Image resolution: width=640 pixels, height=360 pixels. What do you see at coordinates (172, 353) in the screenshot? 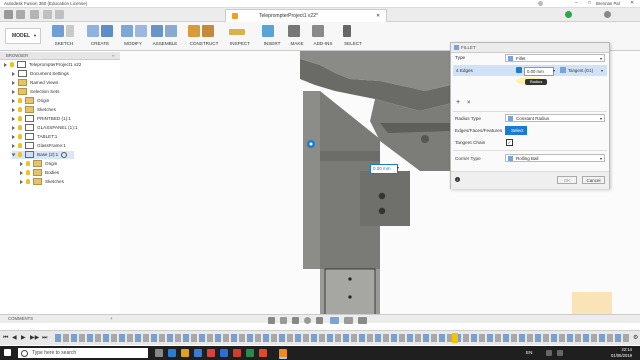
I see `edge-browser-icon` at bounding box center [172, 353].